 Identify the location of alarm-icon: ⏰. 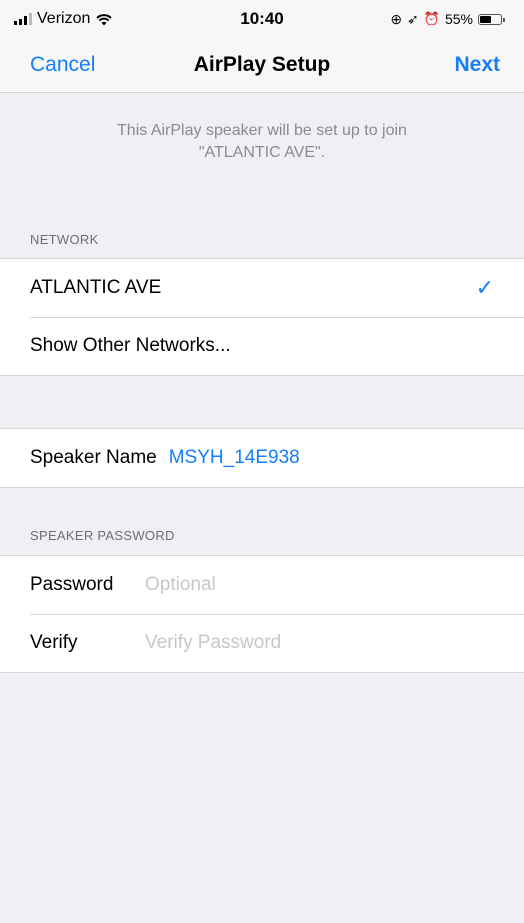
(431, 18).